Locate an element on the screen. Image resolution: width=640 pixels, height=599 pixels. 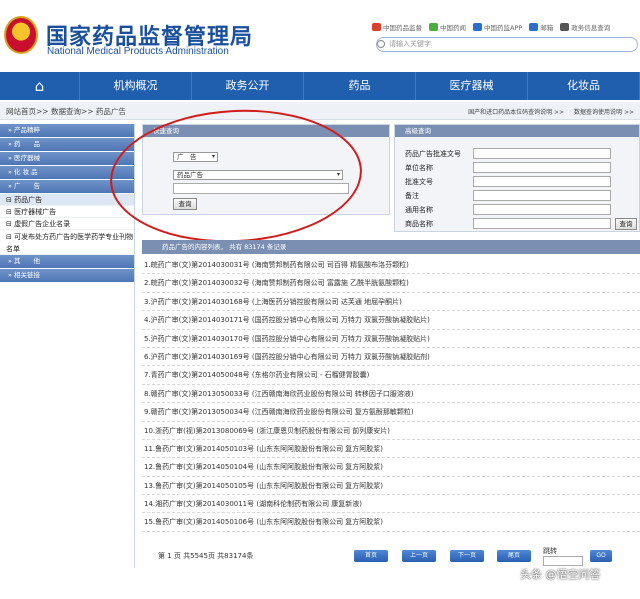
next-page-button: 下一页 is located at coordinates (467, 556).